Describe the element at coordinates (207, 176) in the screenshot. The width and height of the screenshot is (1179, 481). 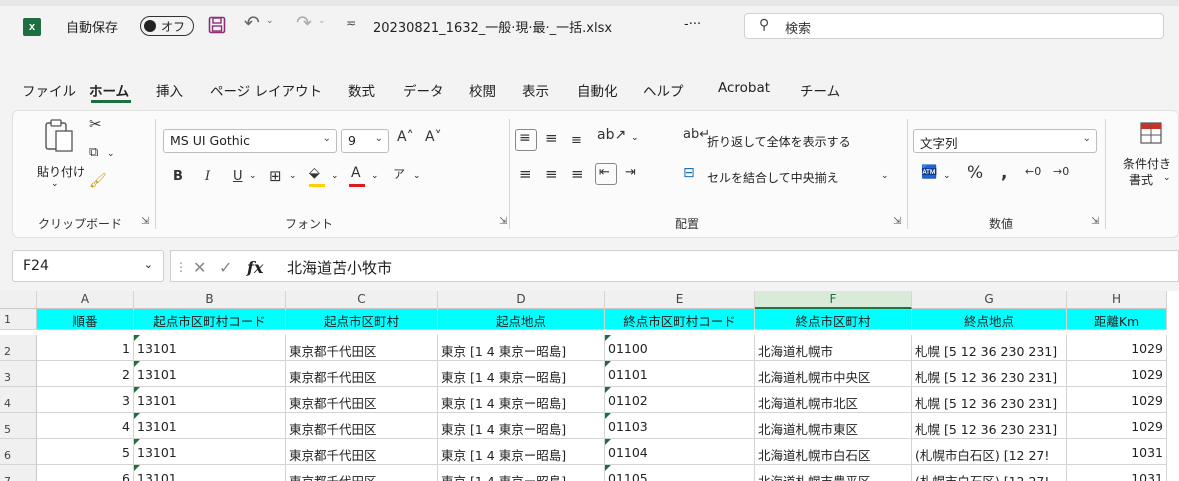
I see `italic-icon: I` at that location.